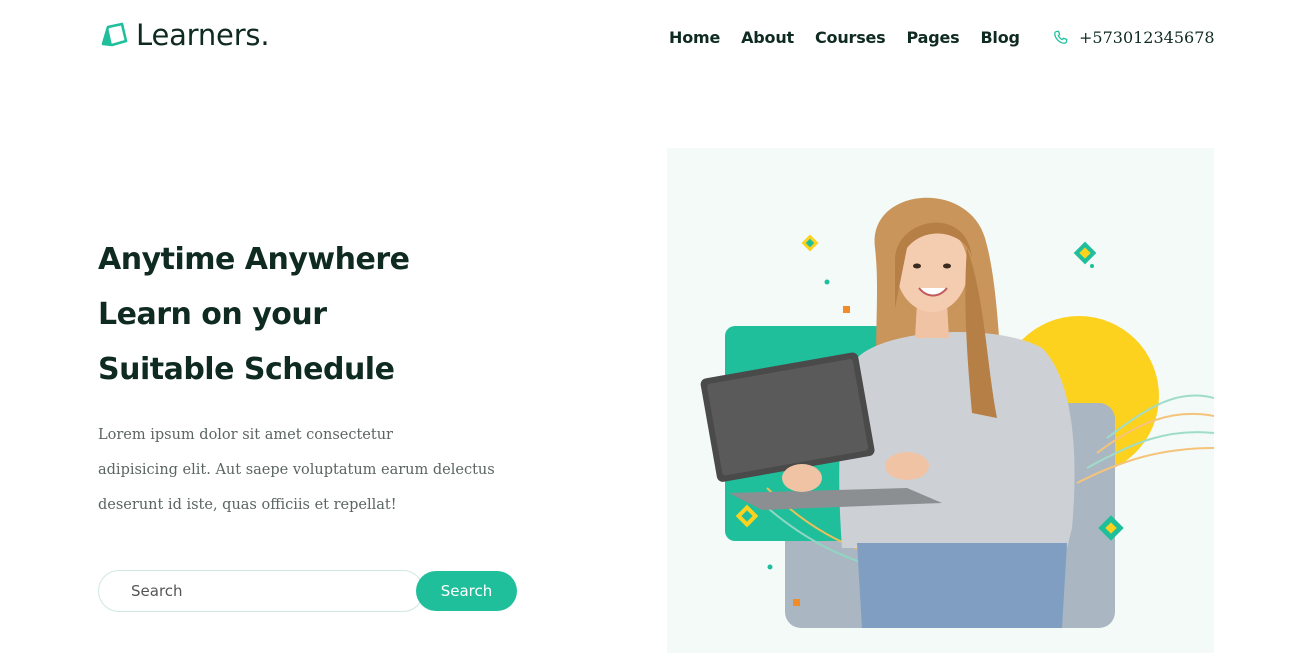 Image resolution: width=1312 pixels, height=653 pixels. I want to click on book-logo-icon, so click(114, 34).